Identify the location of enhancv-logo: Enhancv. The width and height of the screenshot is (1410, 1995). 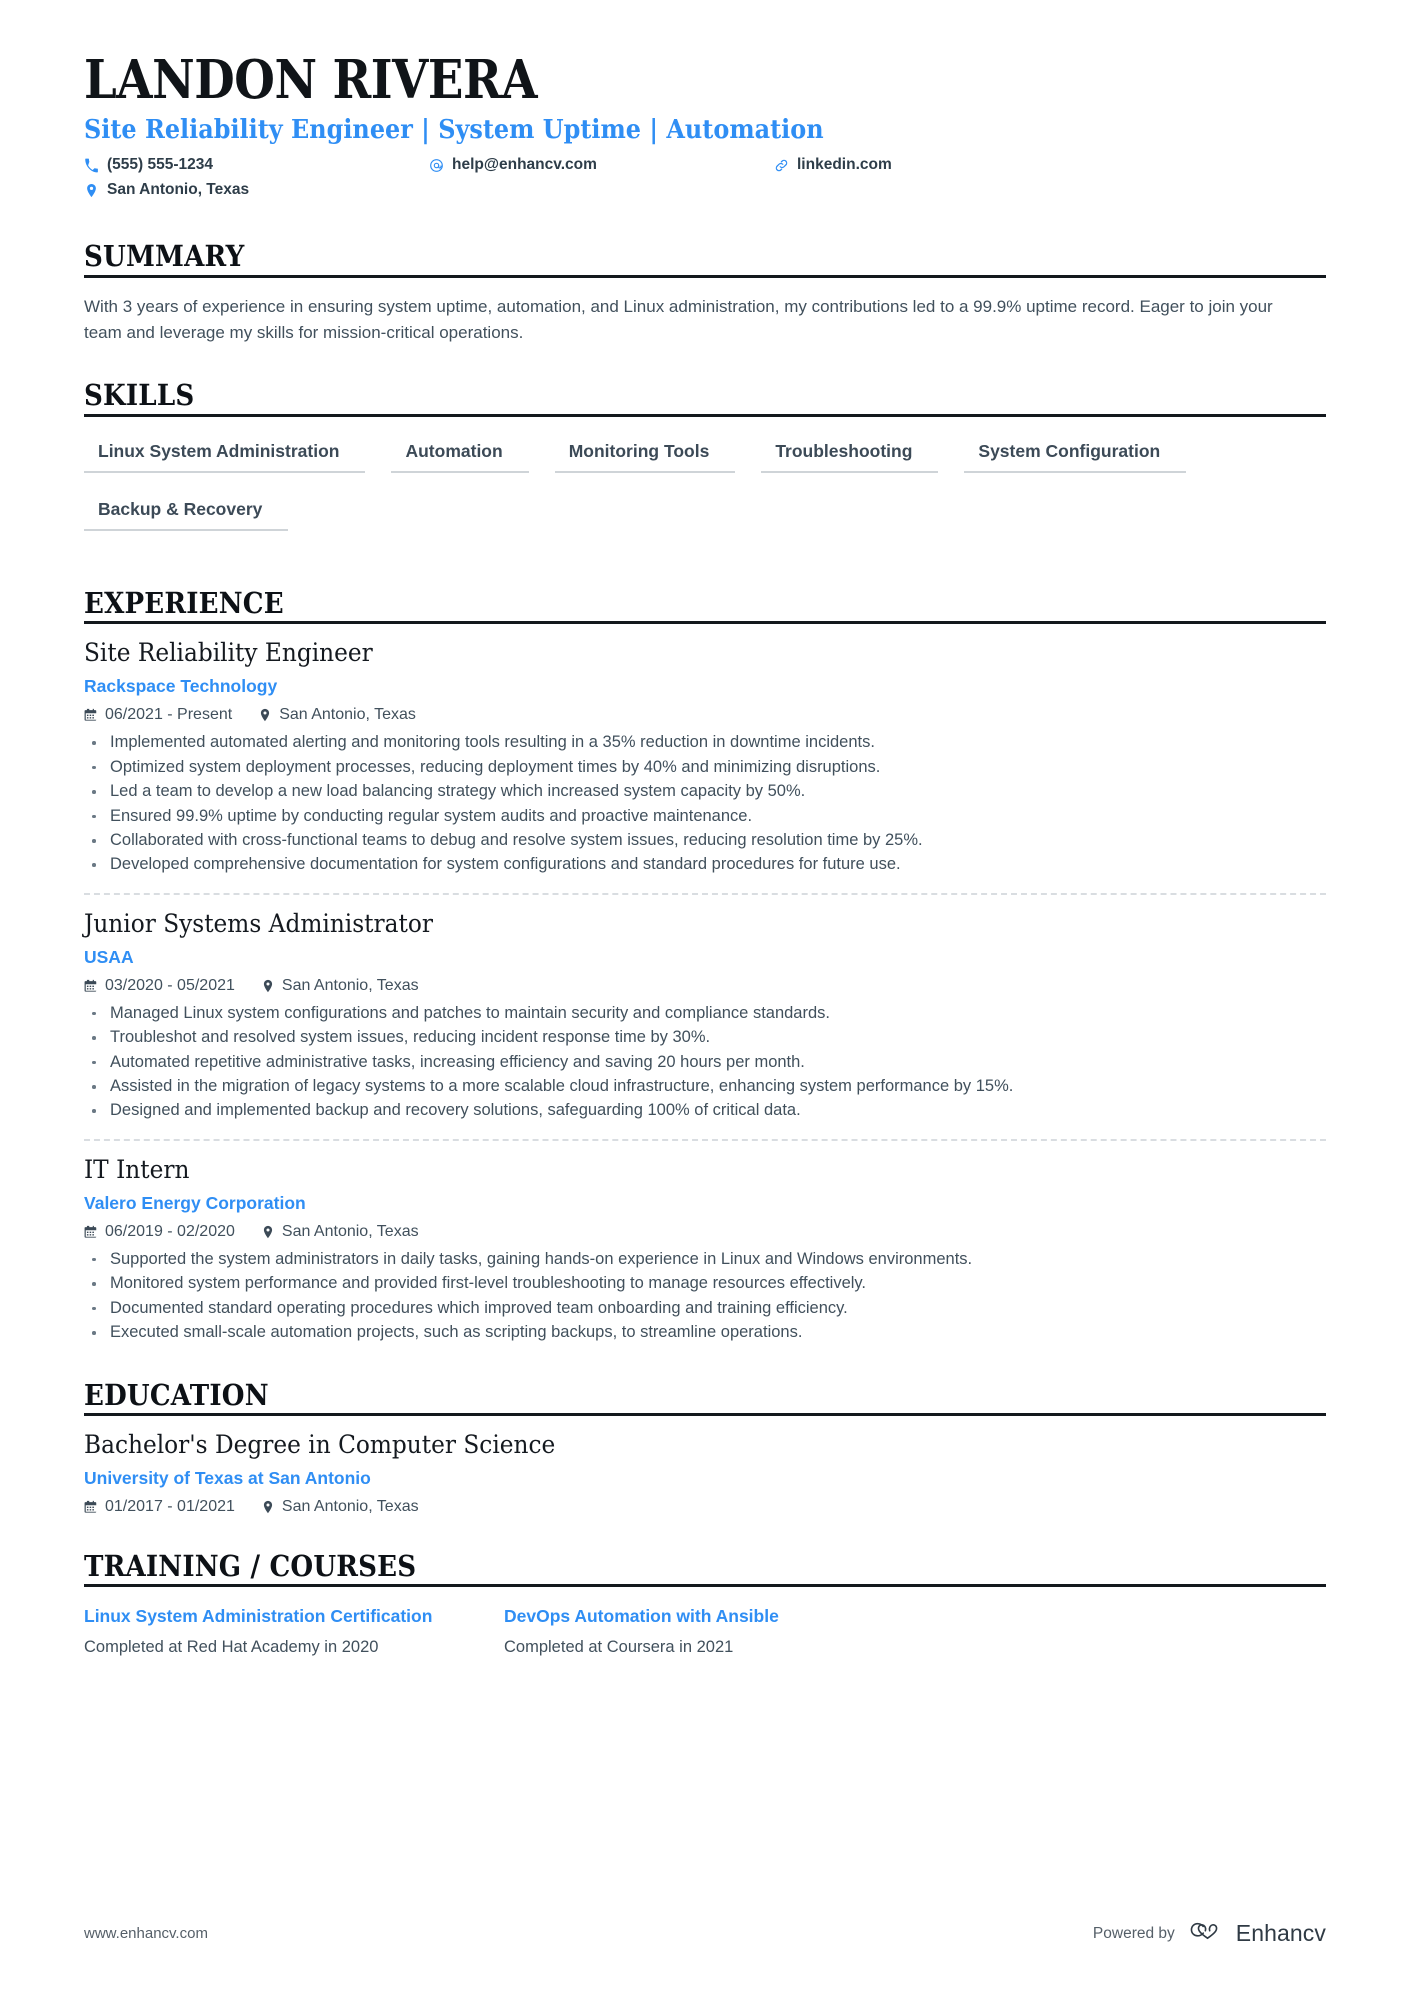
(1257, 1933).